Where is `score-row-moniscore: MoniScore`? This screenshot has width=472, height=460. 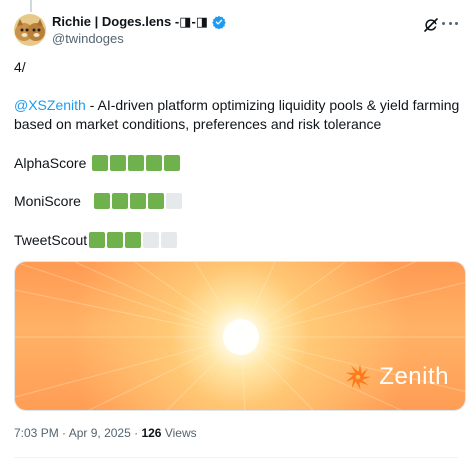
score-row-moniscore: MoniScore is located at coordinates (98, 201).